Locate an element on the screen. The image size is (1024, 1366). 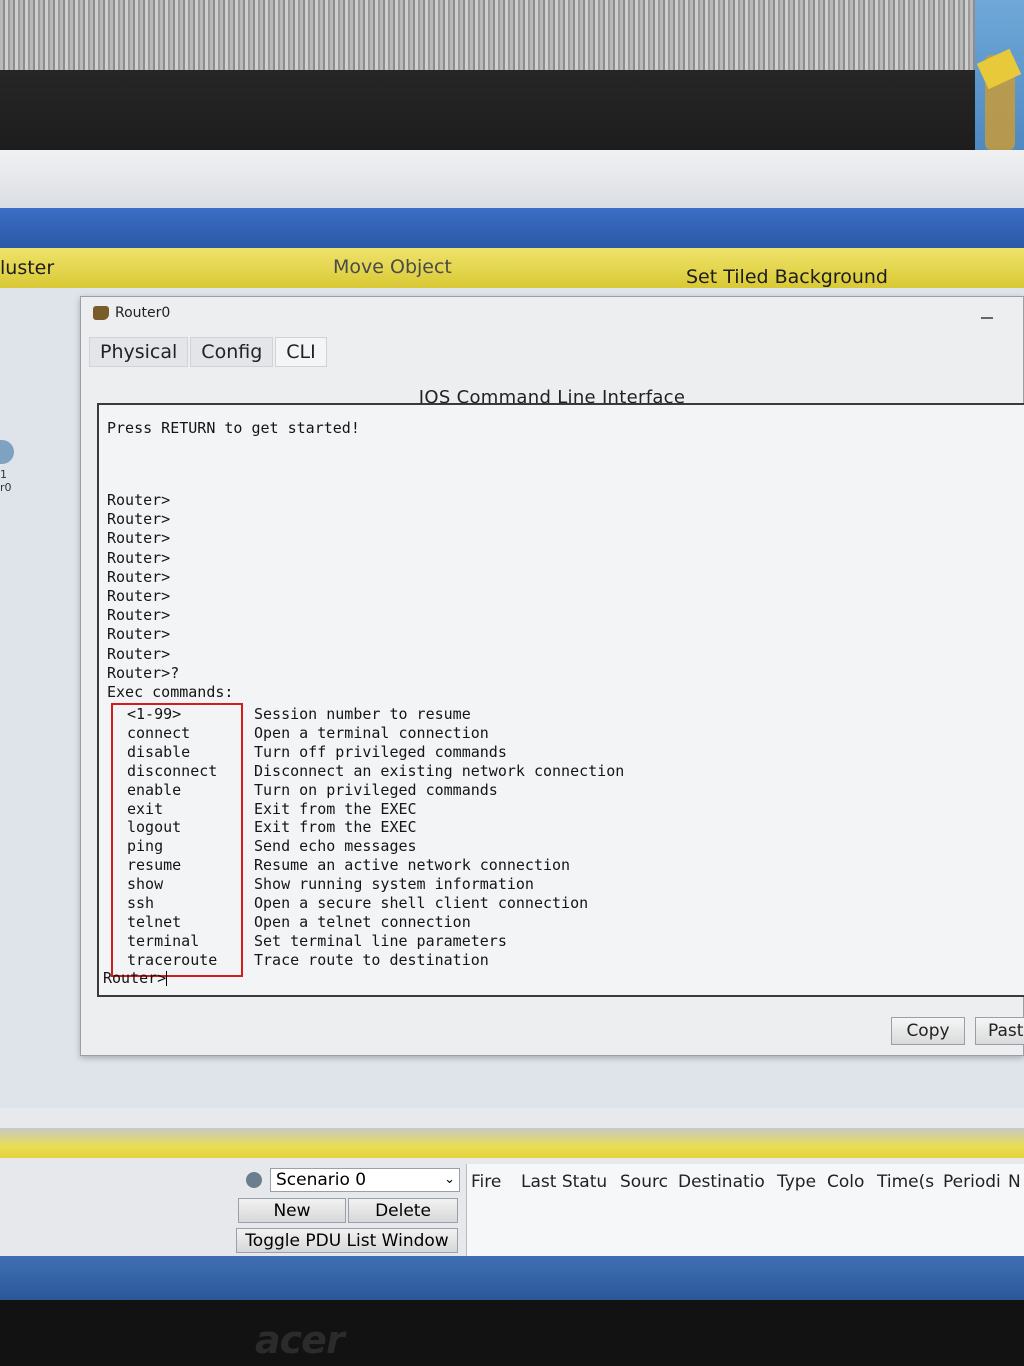
command-description: Set terminal line parameters is located at coordinates (380, 940).